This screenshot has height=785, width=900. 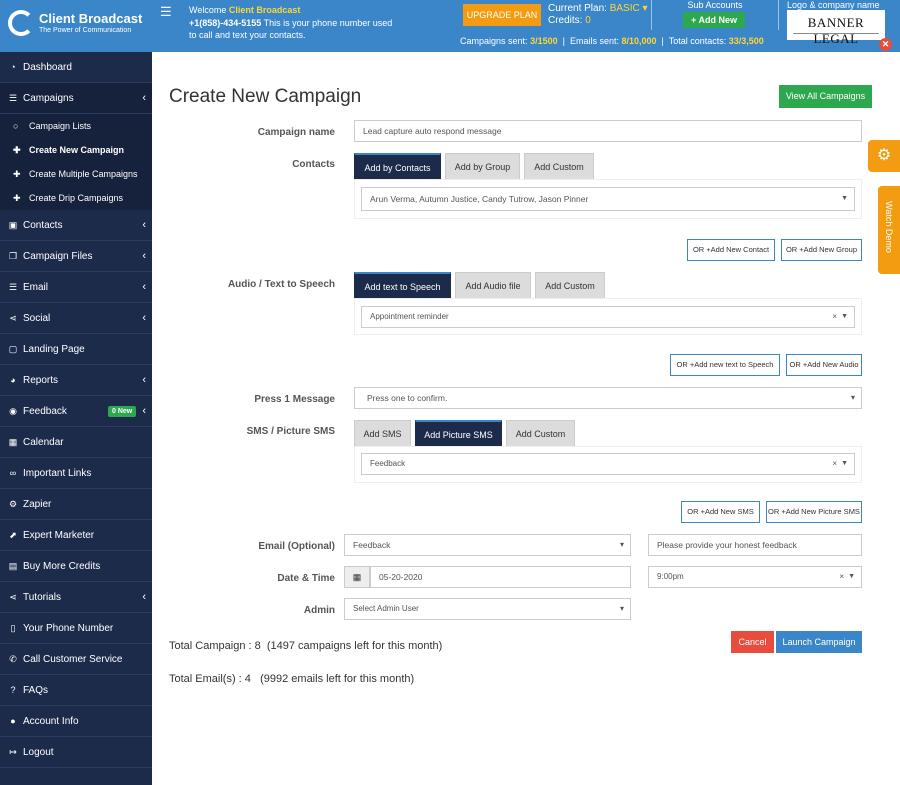 I want to click on sidebar-item-landing-page: ▢ Landing Page, so click(x=76, y=349).